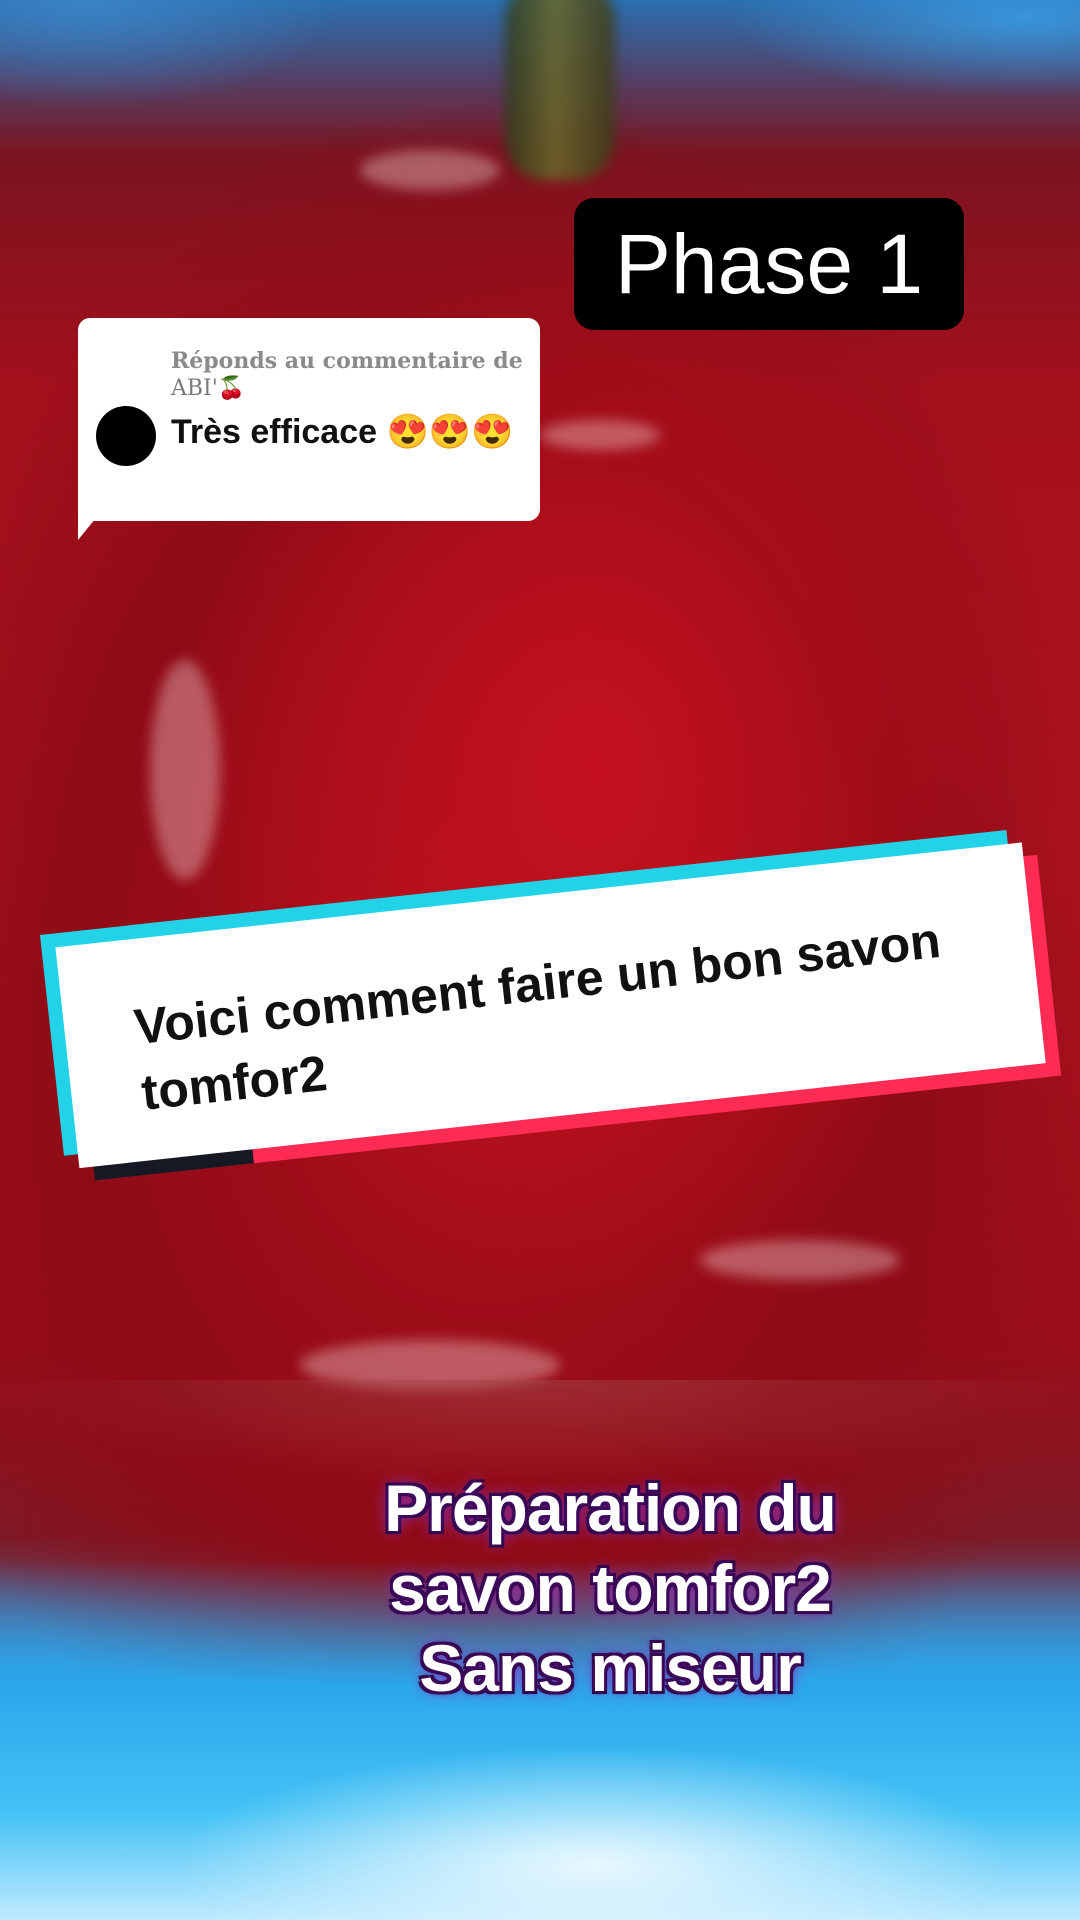  Describe the element at coordinates (769, 264) in the screenshot. I see `phase-badge: Phase 1` at that location.